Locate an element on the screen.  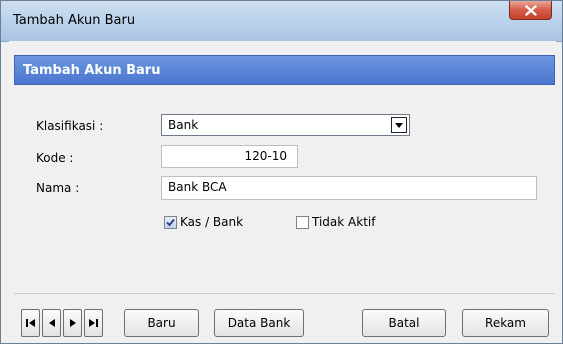
nama-label: Nama : is located at coordinates (58, 188).